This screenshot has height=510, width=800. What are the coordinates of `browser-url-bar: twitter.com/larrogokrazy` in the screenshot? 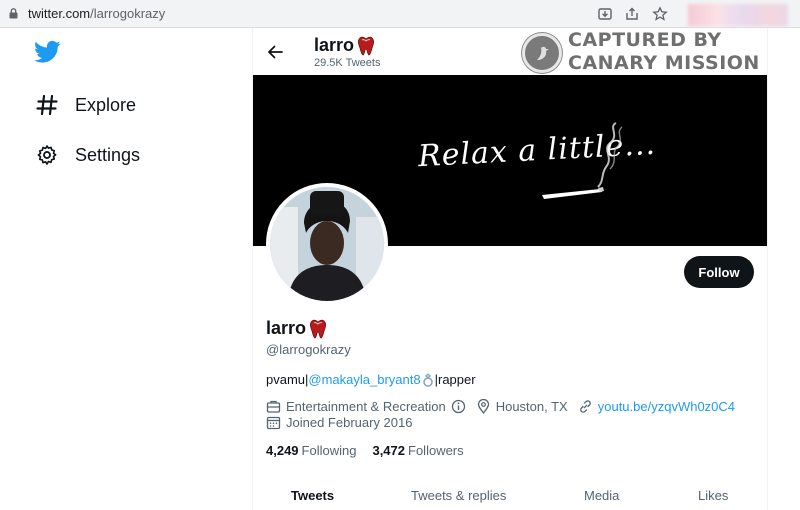 It's located at (400, 14).